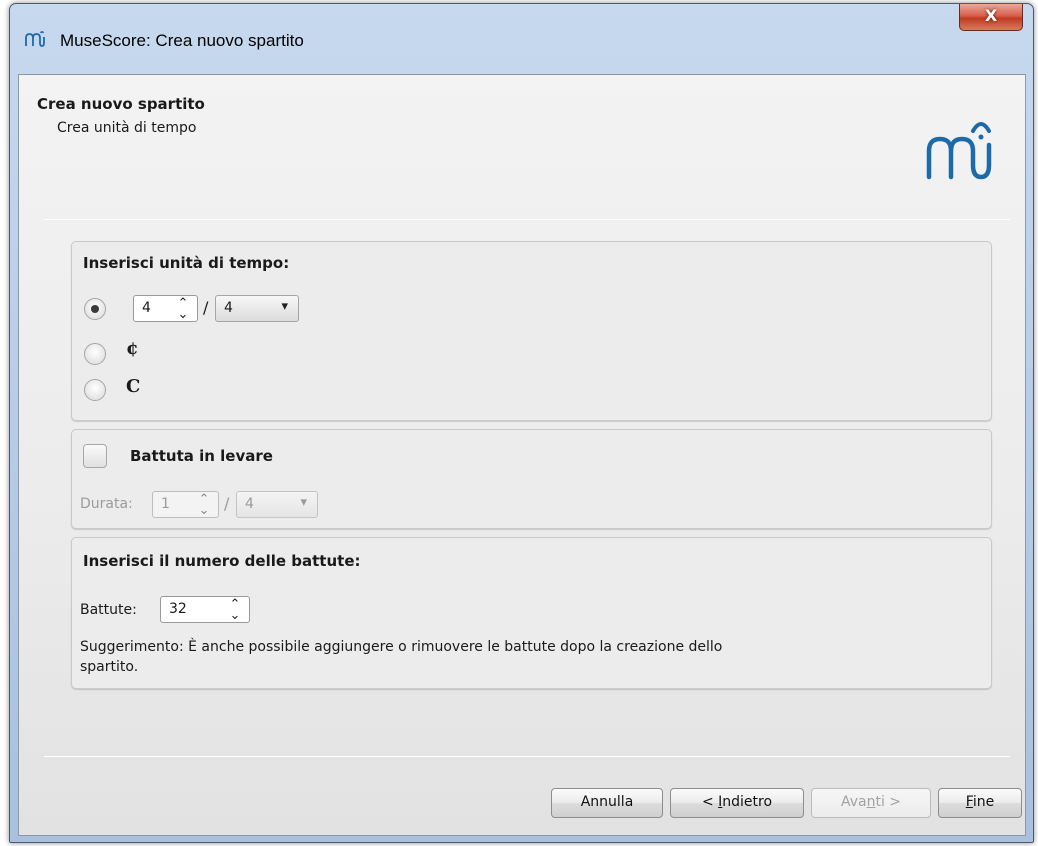 The image size is (1038, 846). Describe the element at coordinates (165, 308) in the screenshot. I see `numerator-spinbox: 4 ⌃ ⌄` at that location.